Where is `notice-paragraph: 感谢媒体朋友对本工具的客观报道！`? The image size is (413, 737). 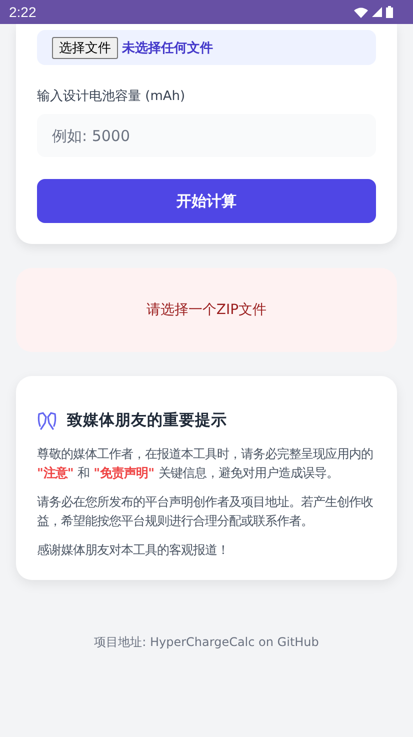
notice-paragraph: 感谢媒体朋友对本工具的客观报道！ is located at coordinates (133, 550).